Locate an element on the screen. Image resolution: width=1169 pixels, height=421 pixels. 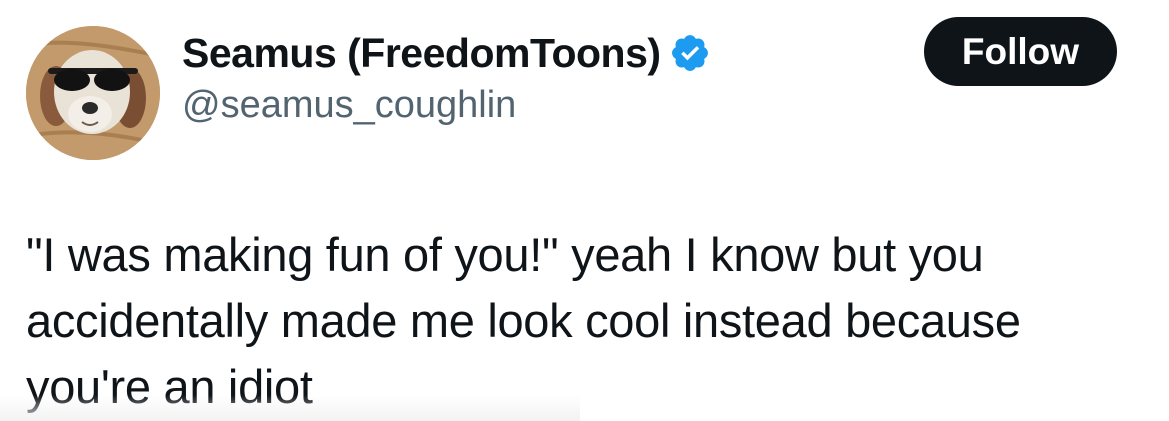
dog-with-sunglasses-avatar-icon is located at coordinates (93, 93).